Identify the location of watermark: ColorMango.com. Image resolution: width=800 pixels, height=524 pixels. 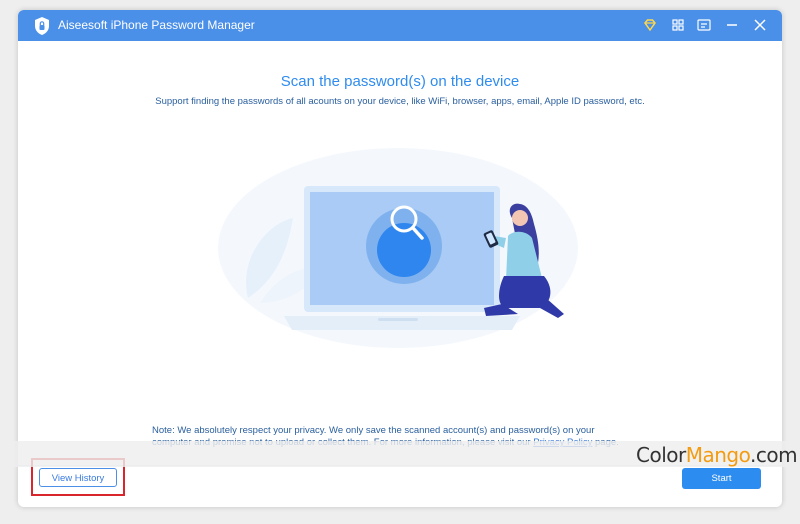
(717, 455).